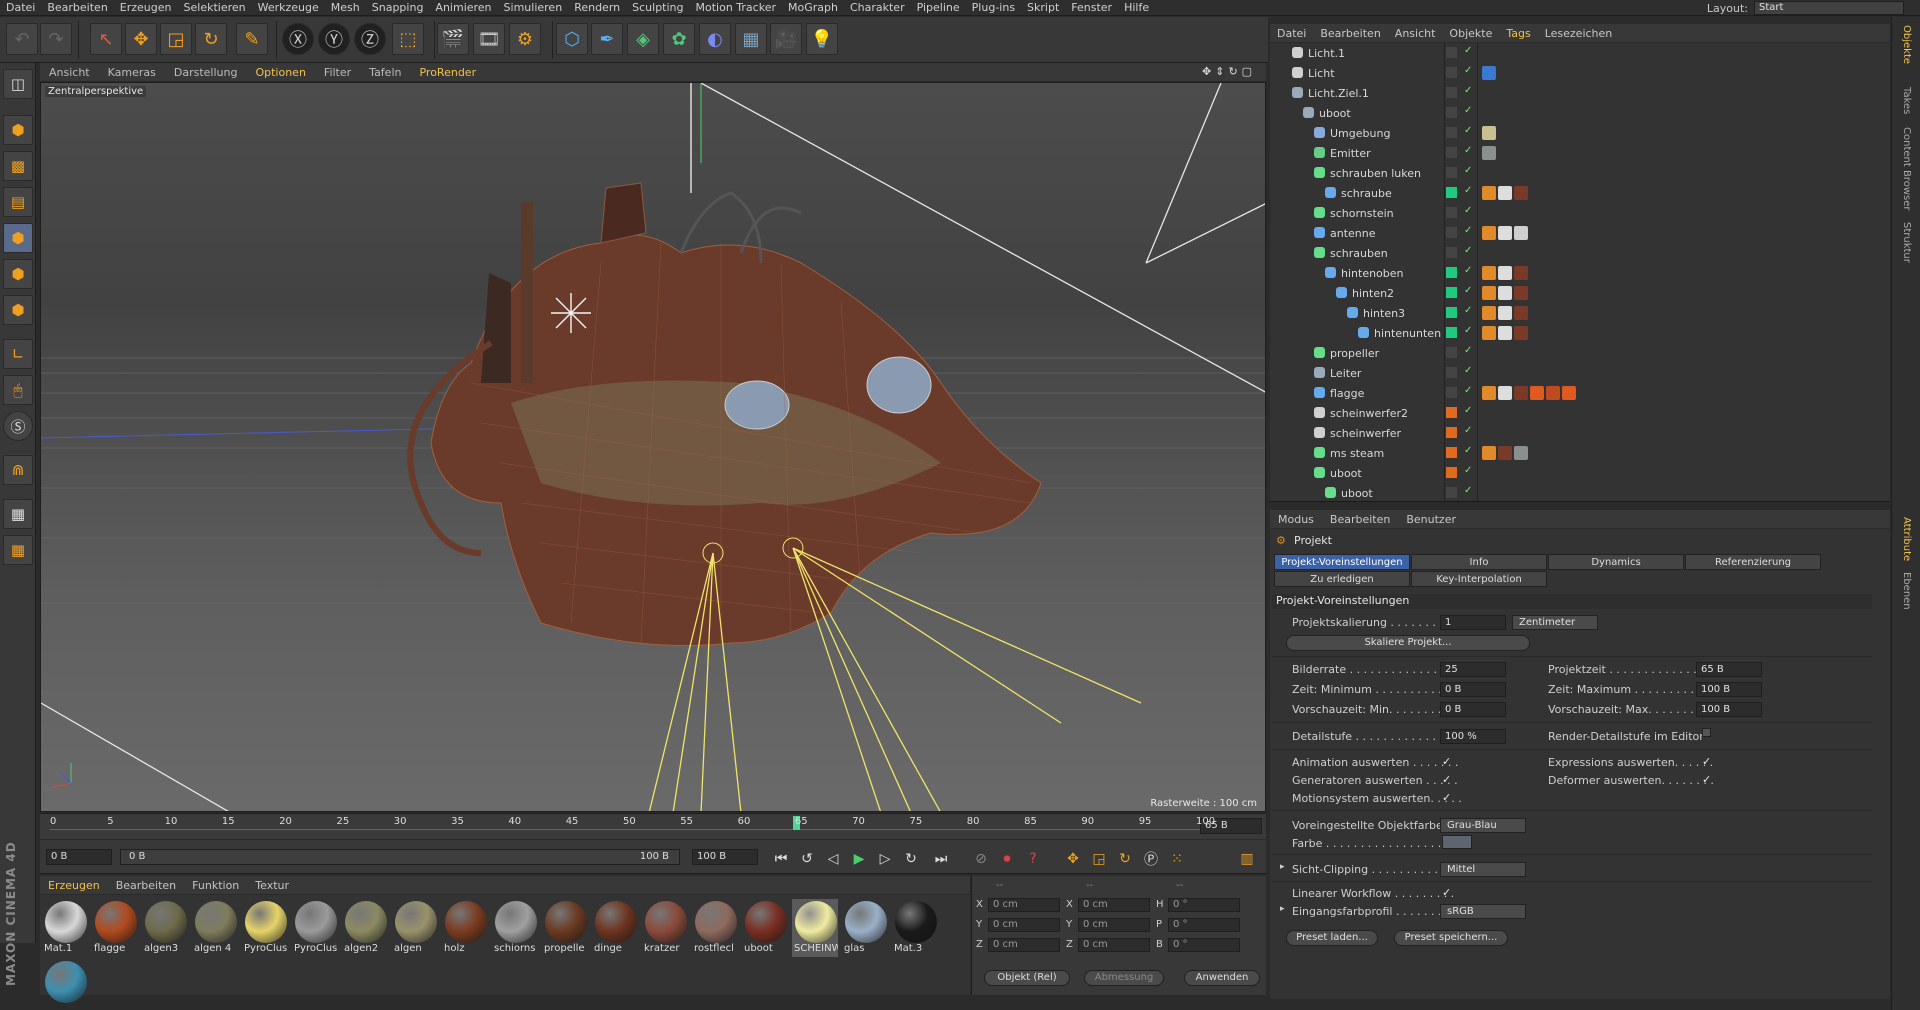  I want to click on menu-motion-tracker: Motion Tracker, so click(736, 7).